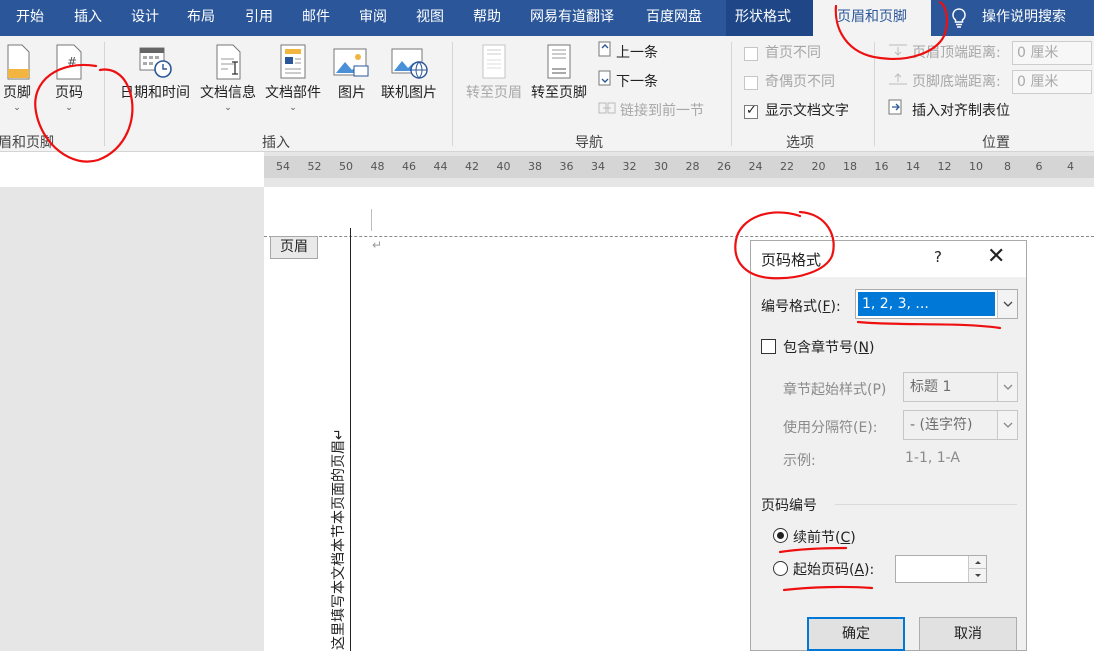  Describe the element at coordinates (768, 346) in the screenshot. I see `include-chapter-checkbox` at that location.